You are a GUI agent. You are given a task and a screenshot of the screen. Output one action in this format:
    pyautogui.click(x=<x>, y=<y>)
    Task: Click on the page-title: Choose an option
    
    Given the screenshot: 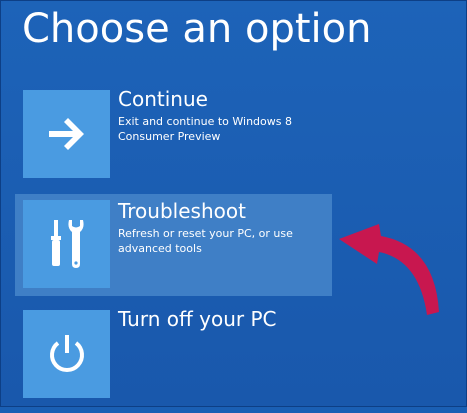 What is the action you would take?
    pyautogui.click(x=197, y=29)
    